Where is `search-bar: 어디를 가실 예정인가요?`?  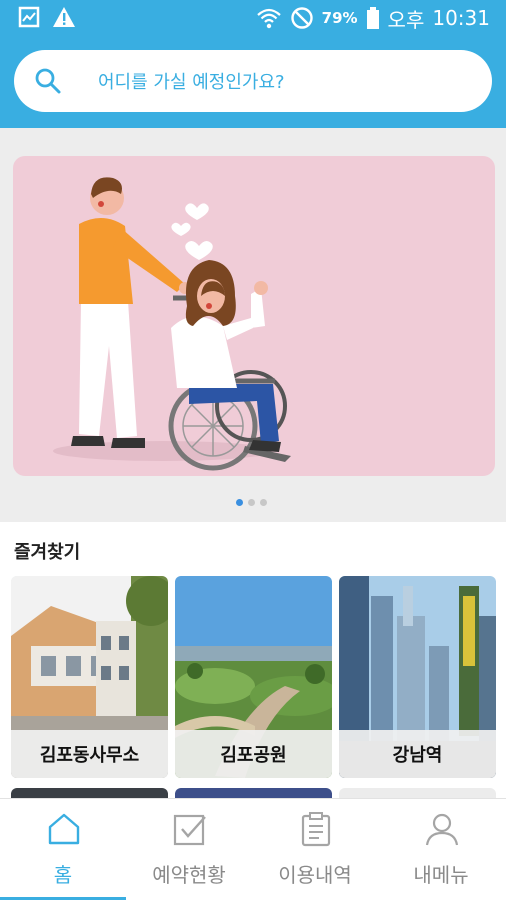 search-bar: 어디를 가실 예정인가요? is located at coordinates (253, 81).